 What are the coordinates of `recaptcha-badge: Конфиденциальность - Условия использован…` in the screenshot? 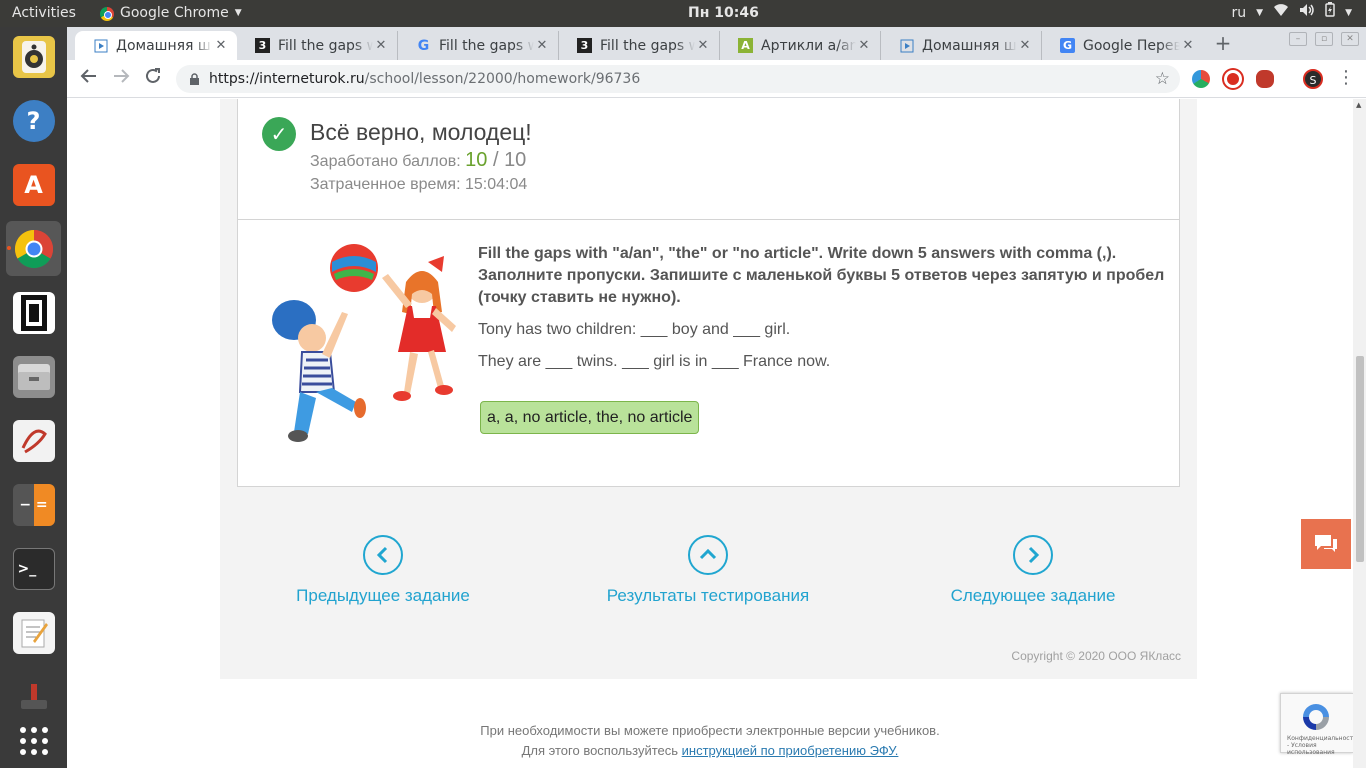 It's located at (1316, 724).